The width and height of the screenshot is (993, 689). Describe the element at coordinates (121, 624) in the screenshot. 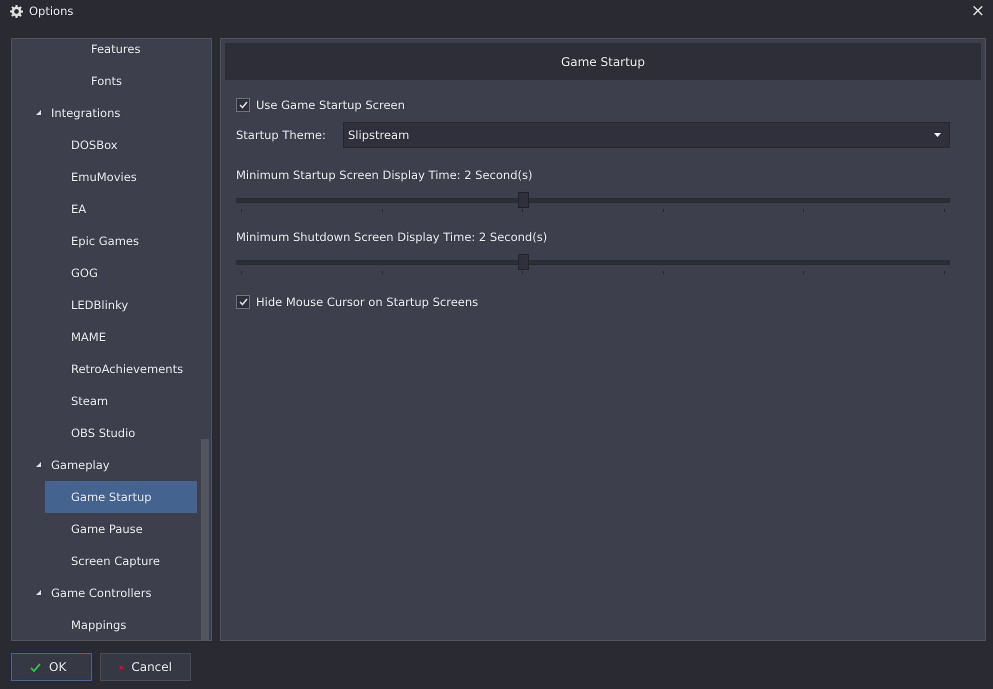

I see `tree-item: Mappings` at that location.